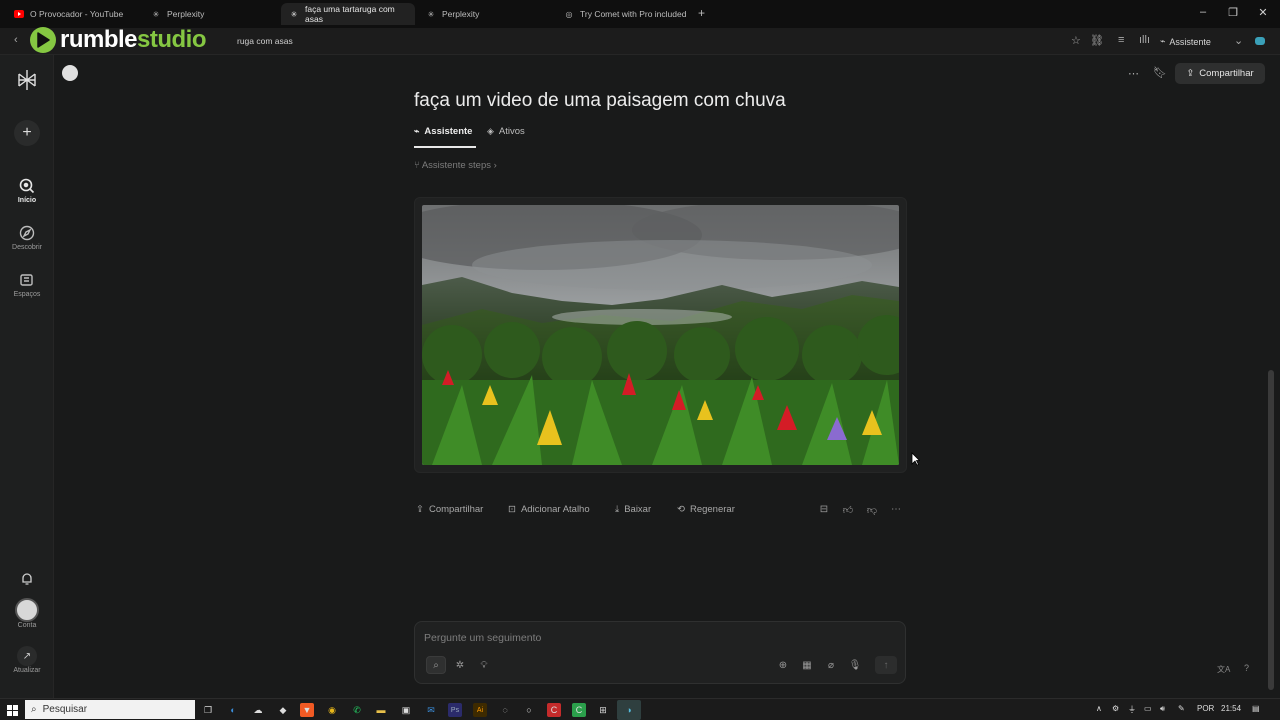 This screenshot has width=1280, height=720. What do you see at coordinates (1220, 73) in the screenshot?
I see `share-top-button: ⇪ Compartilhar` at bounding box center [1220, 73].